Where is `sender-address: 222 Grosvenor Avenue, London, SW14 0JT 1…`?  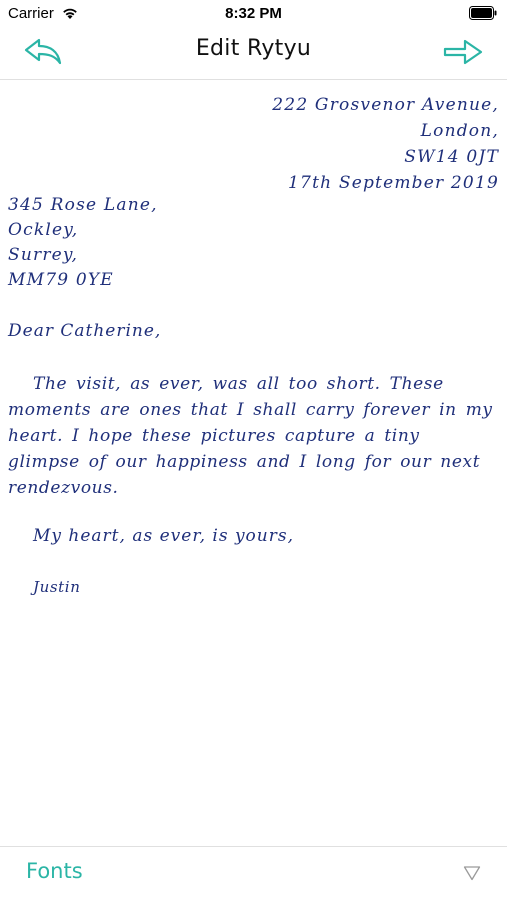 sender-address: 222 Grosvenor Avenue, London, SW14 0JT 1… is located at coordinates (385, 144).